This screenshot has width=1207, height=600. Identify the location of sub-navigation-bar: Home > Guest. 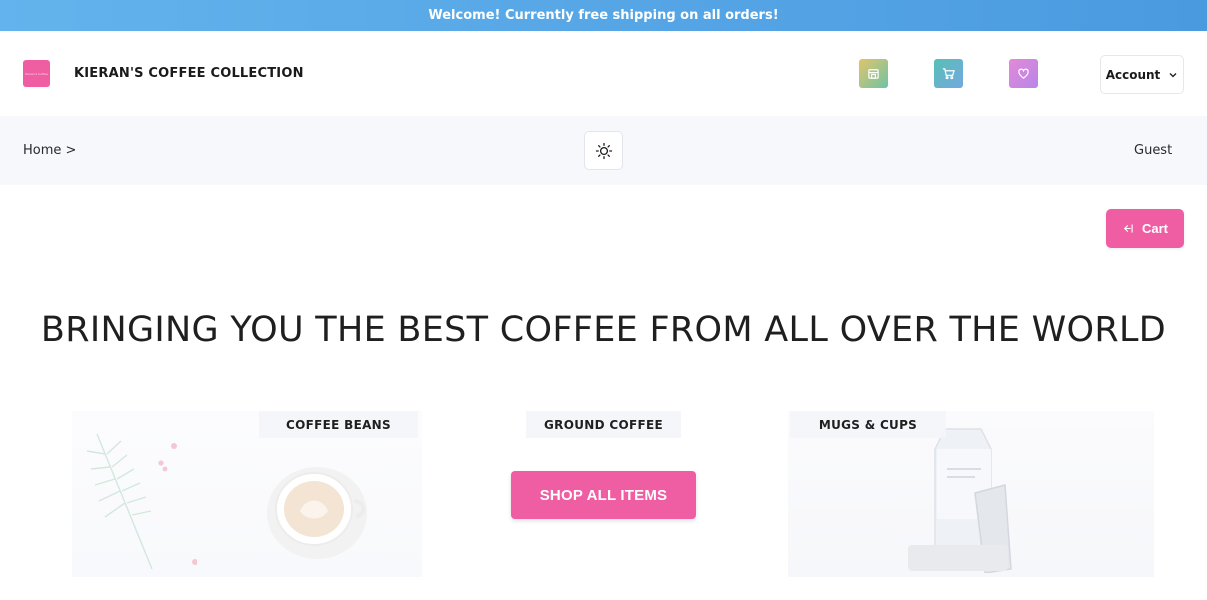
(603, 150).